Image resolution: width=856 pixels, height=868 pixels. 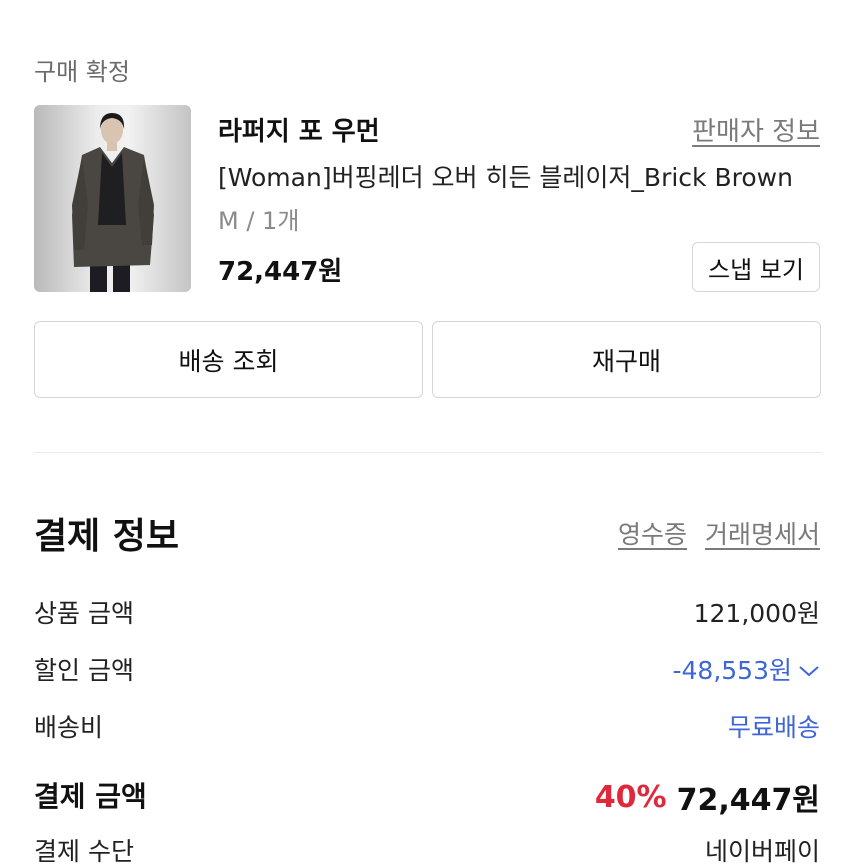 What do you see at coordinates (84, 613) in the screenshot?
I see `product-amount-label: 상품 금액` at bounding box center [84, 613].